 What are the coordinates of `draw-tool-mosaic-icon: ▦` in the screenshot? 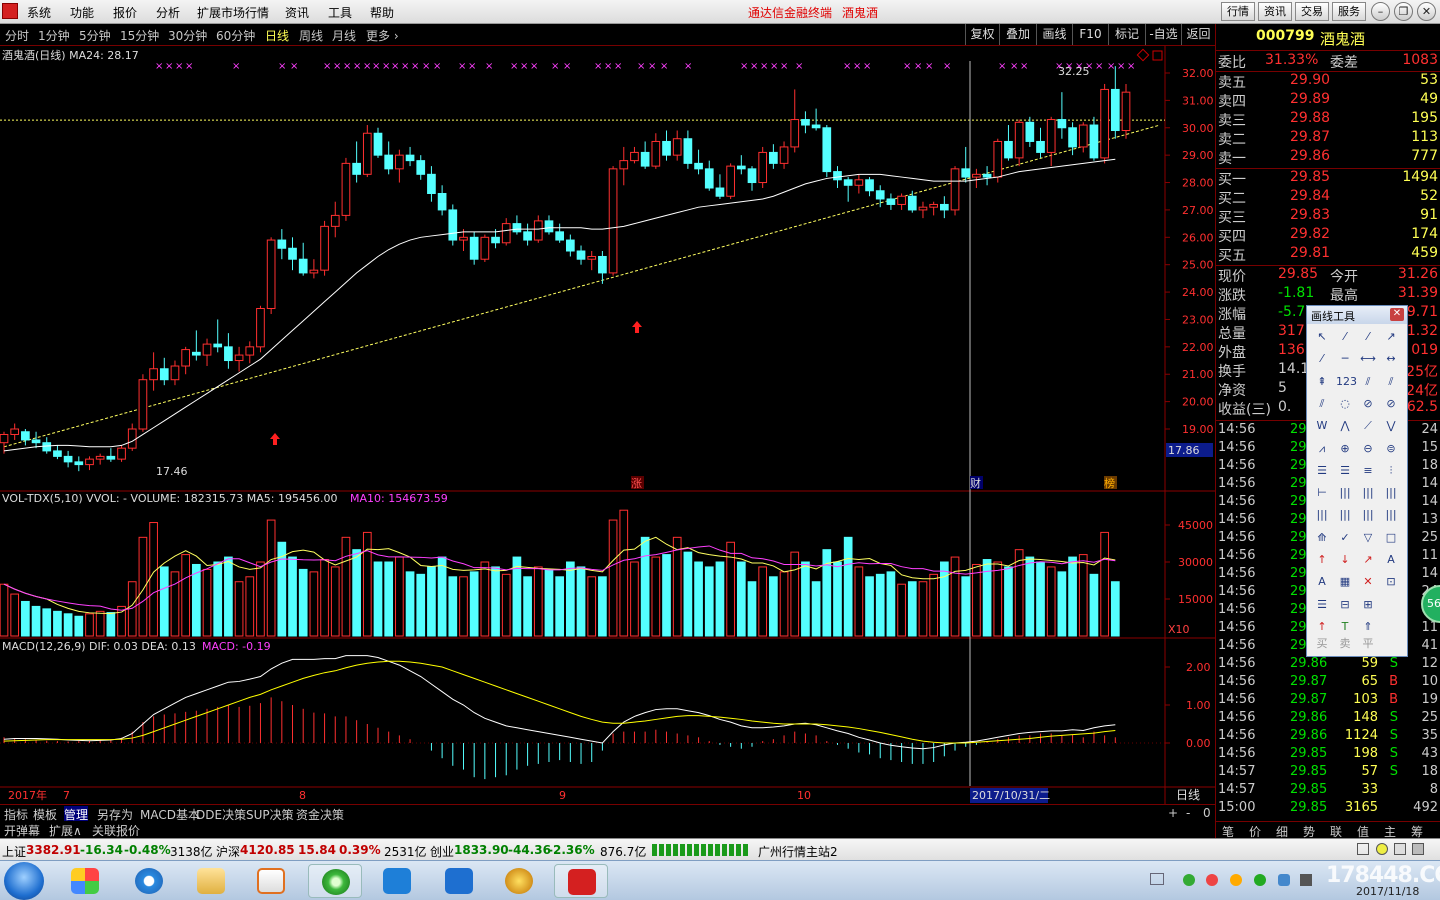 It's located at (1345, 582).